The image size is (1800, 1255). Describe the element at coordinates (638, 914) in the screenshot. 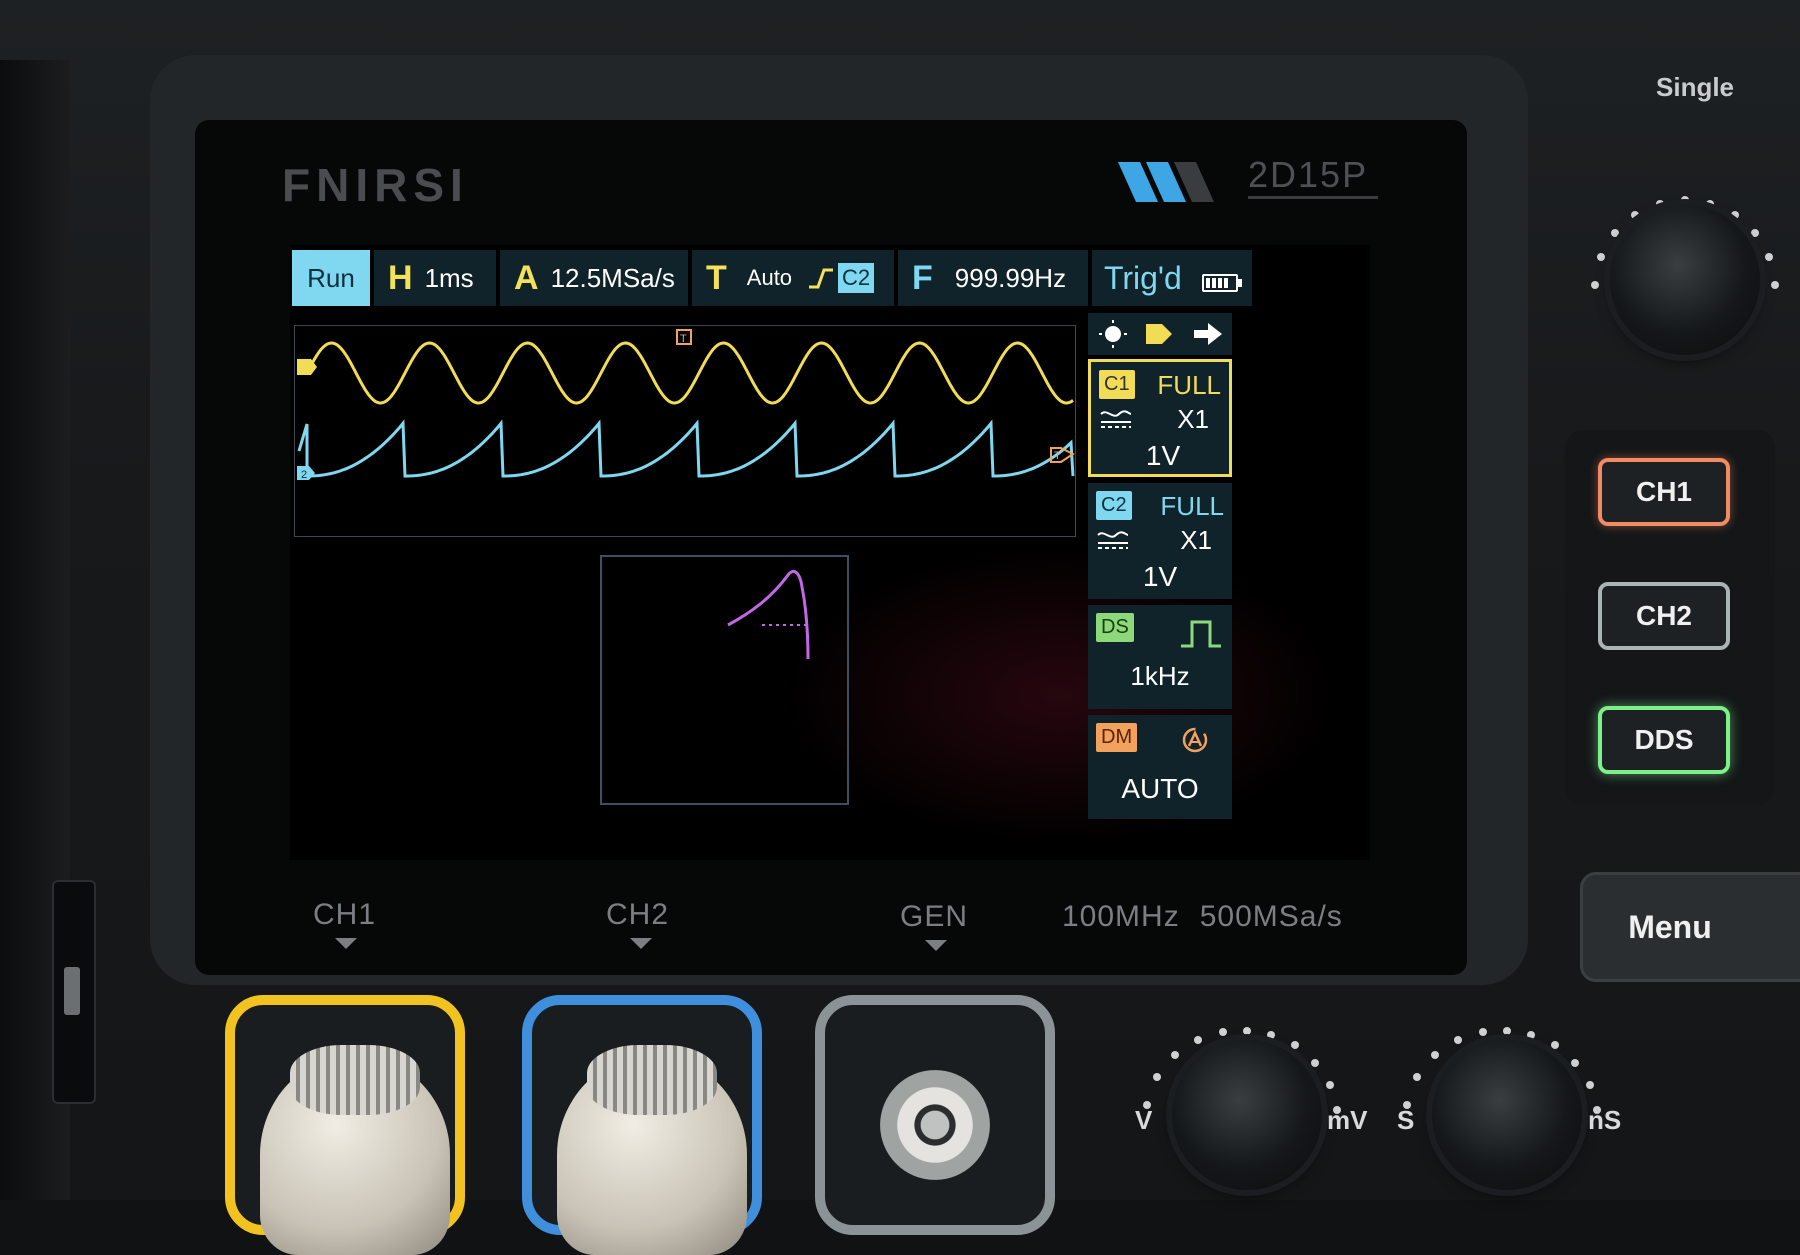

I see `ch2-input-label: CH2` at that location.